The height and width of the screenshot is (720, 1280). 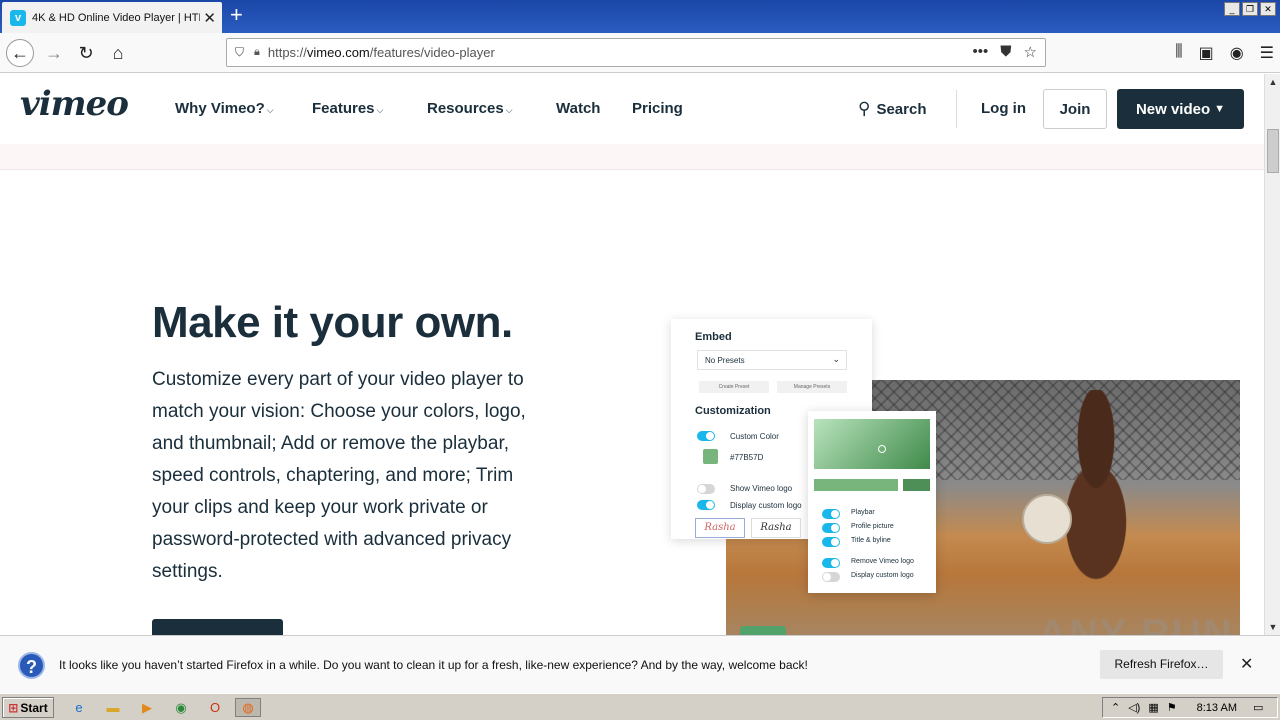 I want to click on scroll-up-arrow-icon: ▲, so click(x=1272, y=82).